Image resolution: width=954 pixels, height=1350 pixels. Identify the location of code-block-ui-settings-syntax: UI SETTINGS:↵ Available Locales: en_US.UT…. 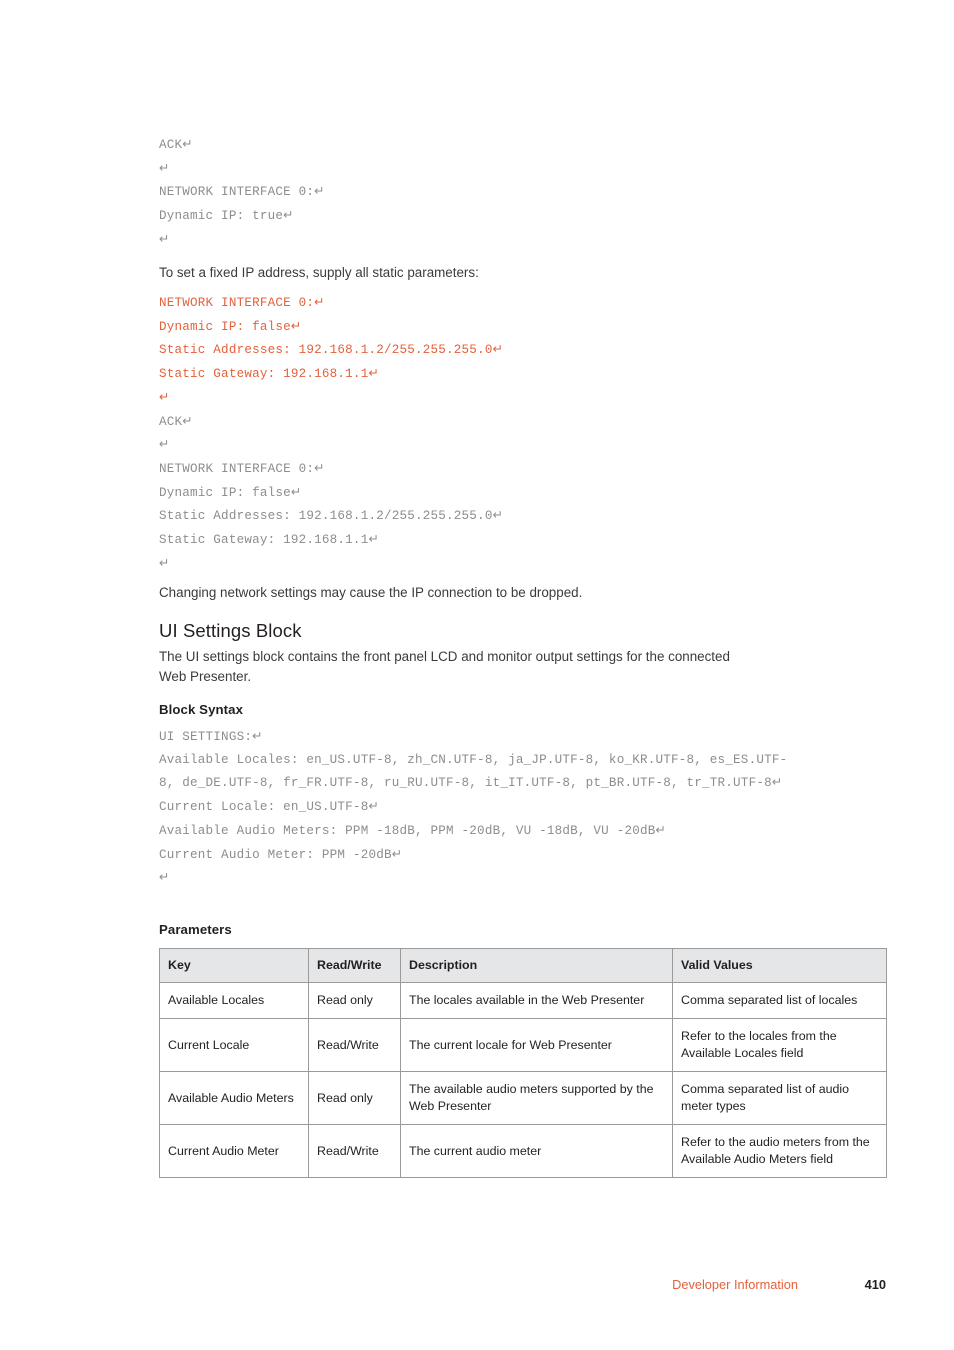
(479, 807).